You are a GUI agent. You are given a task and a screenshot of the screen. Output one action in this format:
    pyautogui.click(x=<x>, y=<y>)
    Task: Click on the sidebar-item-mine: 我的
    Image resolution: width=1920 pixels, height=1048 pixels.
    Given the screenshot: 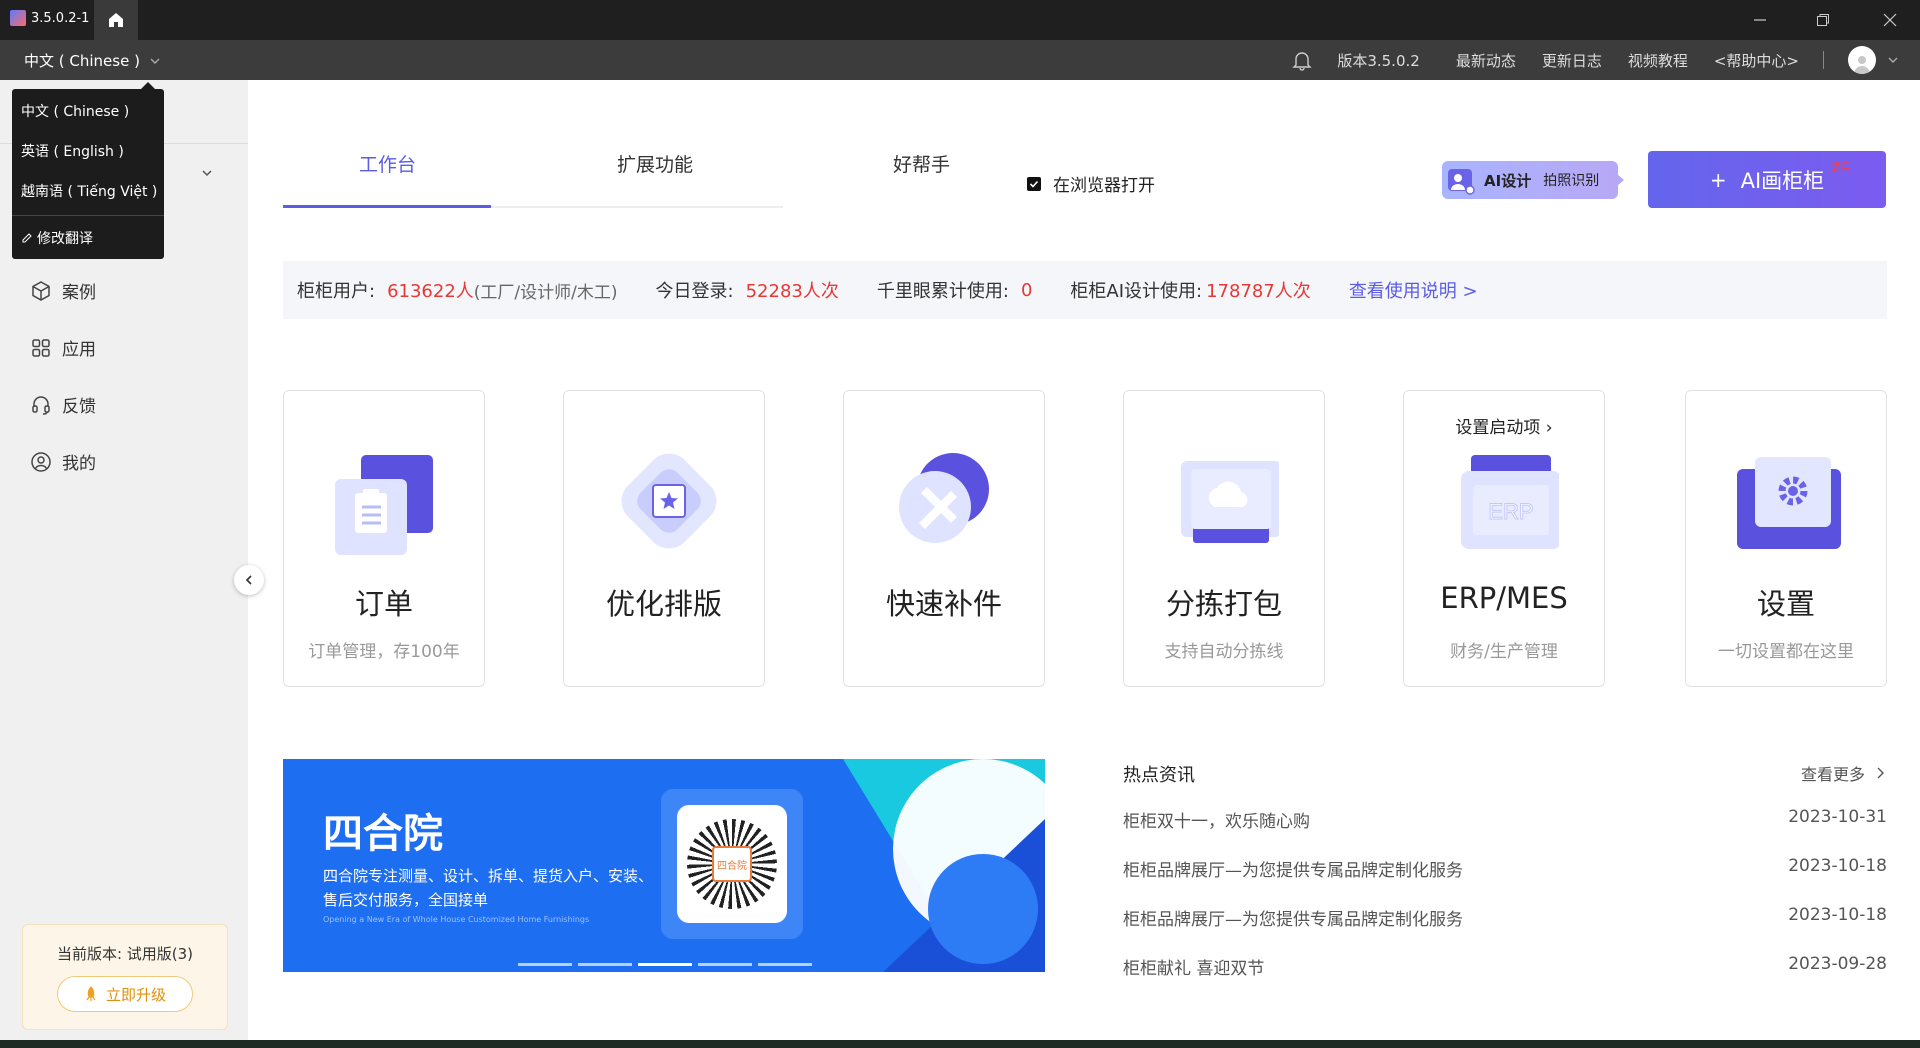 What is the action you would take?
    pyautogui.click(x=63, y=461)
    